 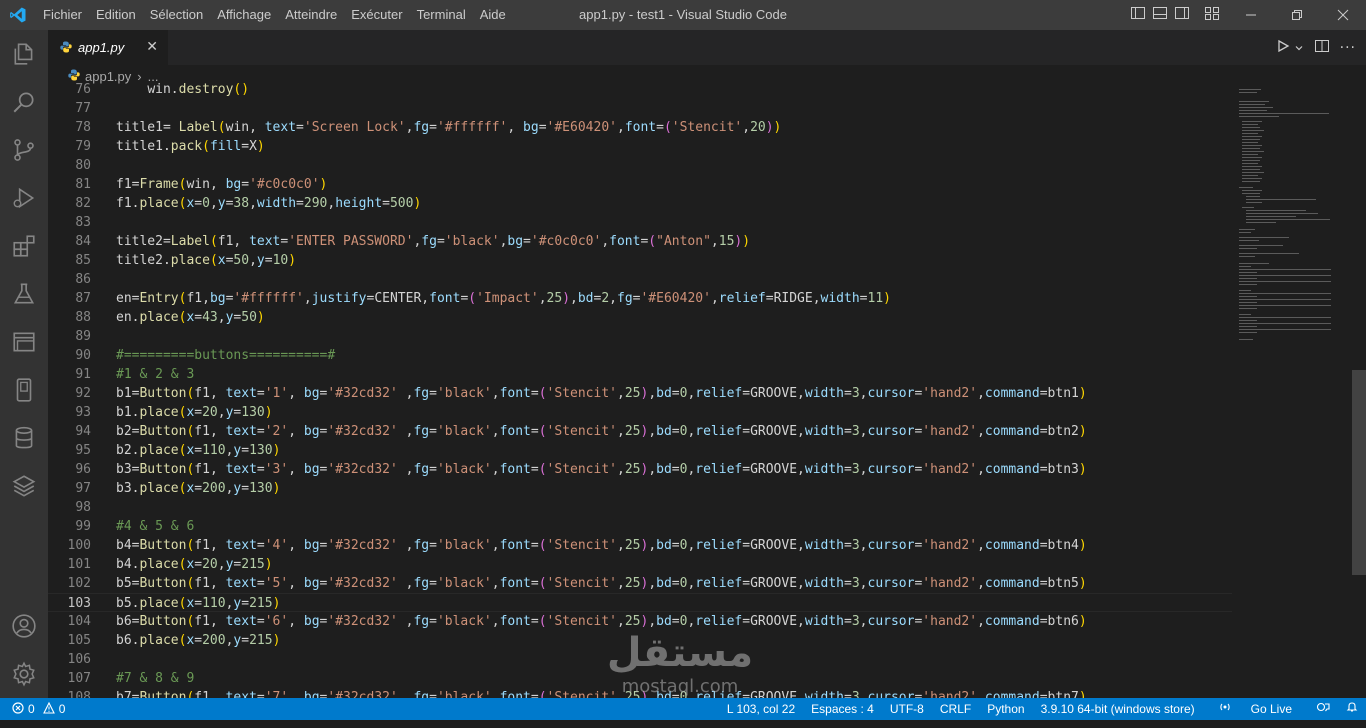 I want to click on code-line: 93 b1.place(x=20,y=130), so click(x=640, y=412).